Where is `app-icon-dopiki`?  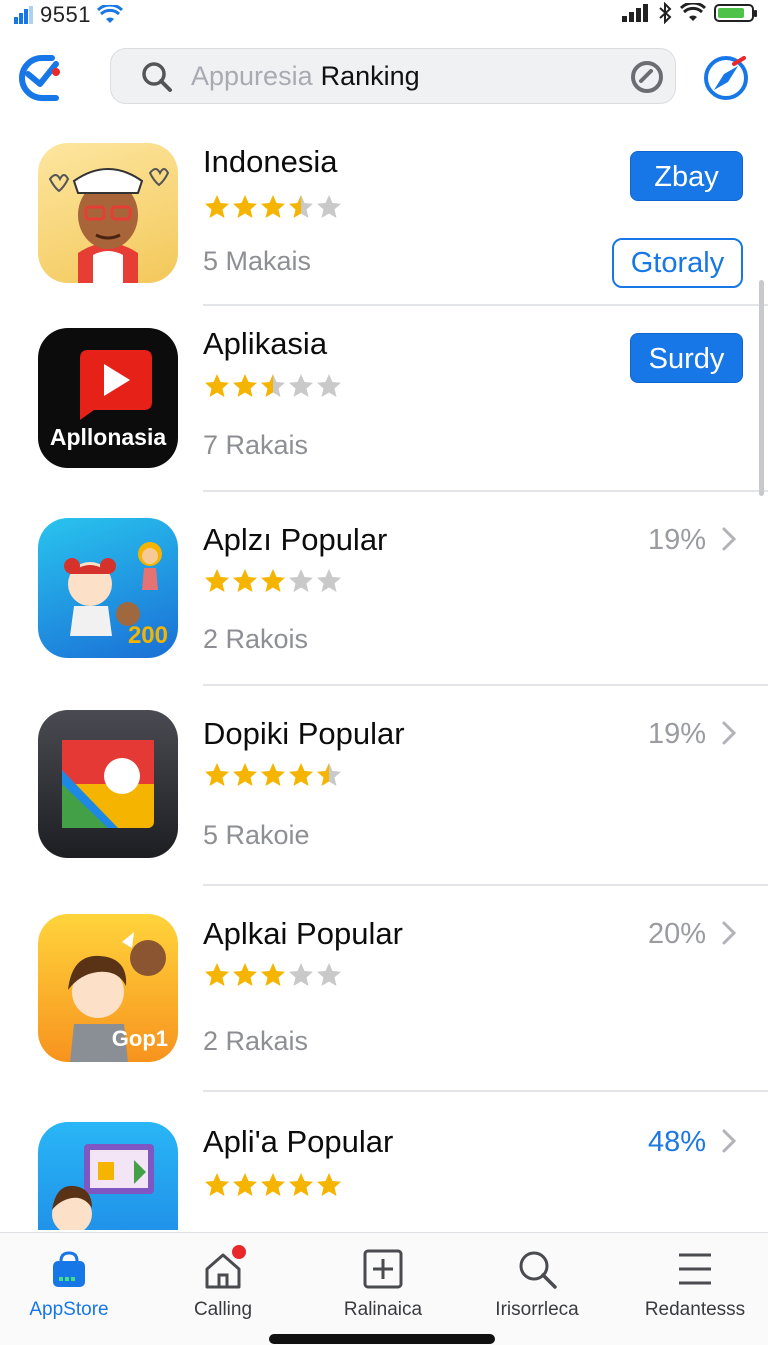 app-icon-dopiki is located at coordinates (108, 784).